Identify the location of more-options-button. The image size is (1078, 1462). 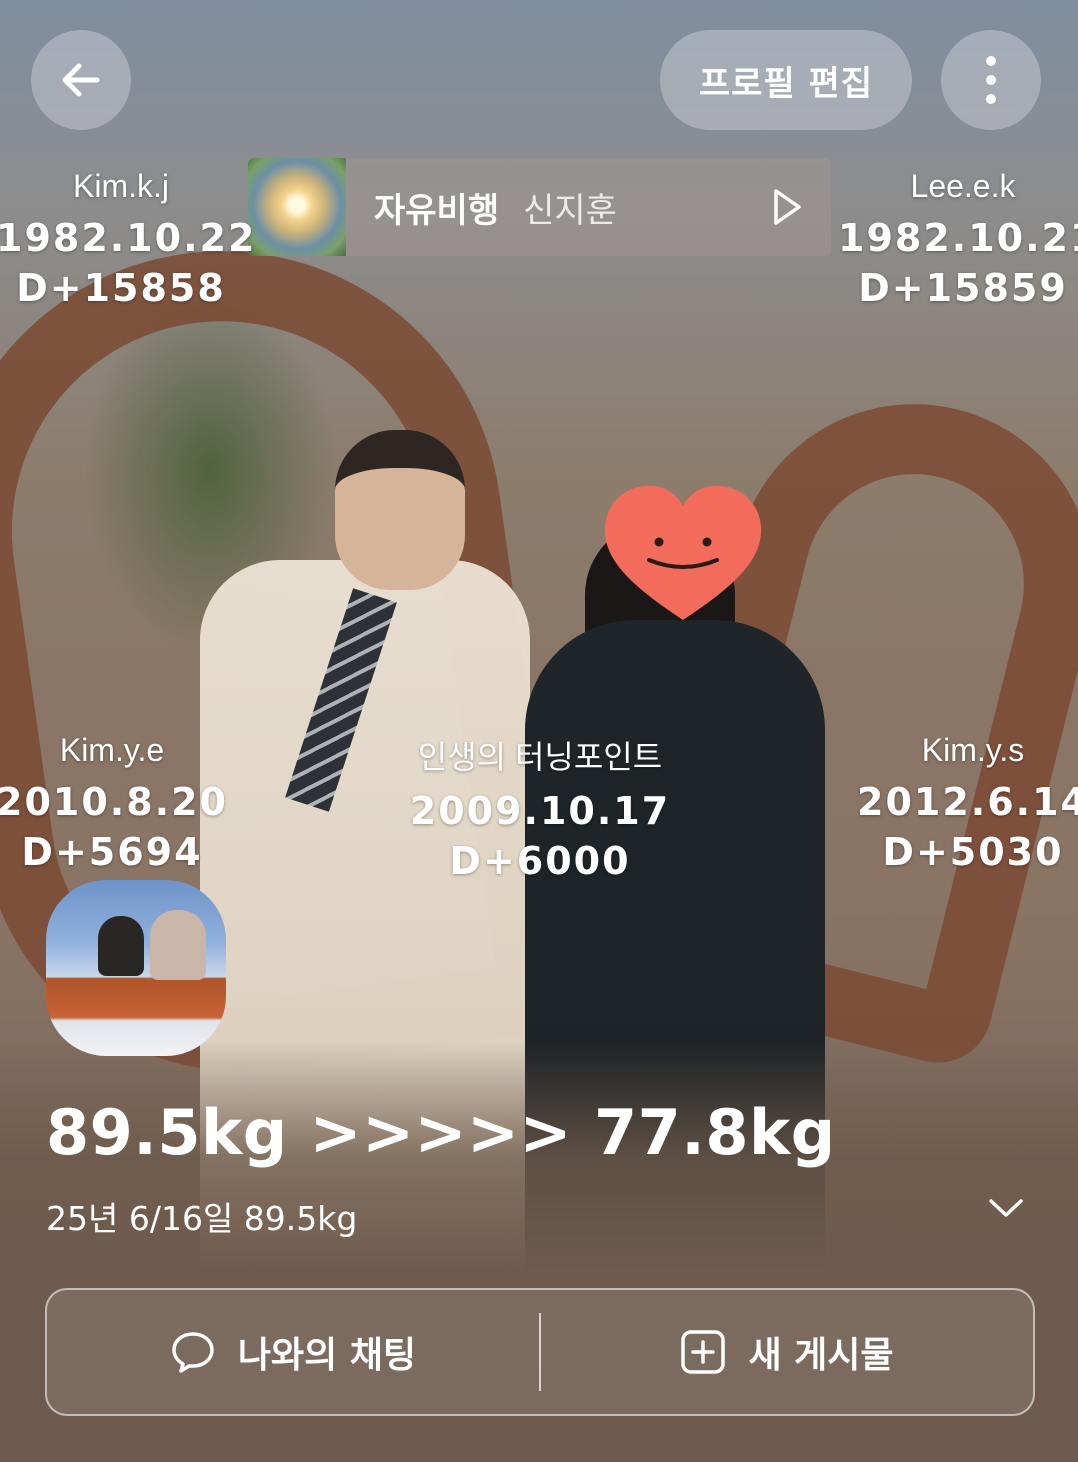
(991, 80).